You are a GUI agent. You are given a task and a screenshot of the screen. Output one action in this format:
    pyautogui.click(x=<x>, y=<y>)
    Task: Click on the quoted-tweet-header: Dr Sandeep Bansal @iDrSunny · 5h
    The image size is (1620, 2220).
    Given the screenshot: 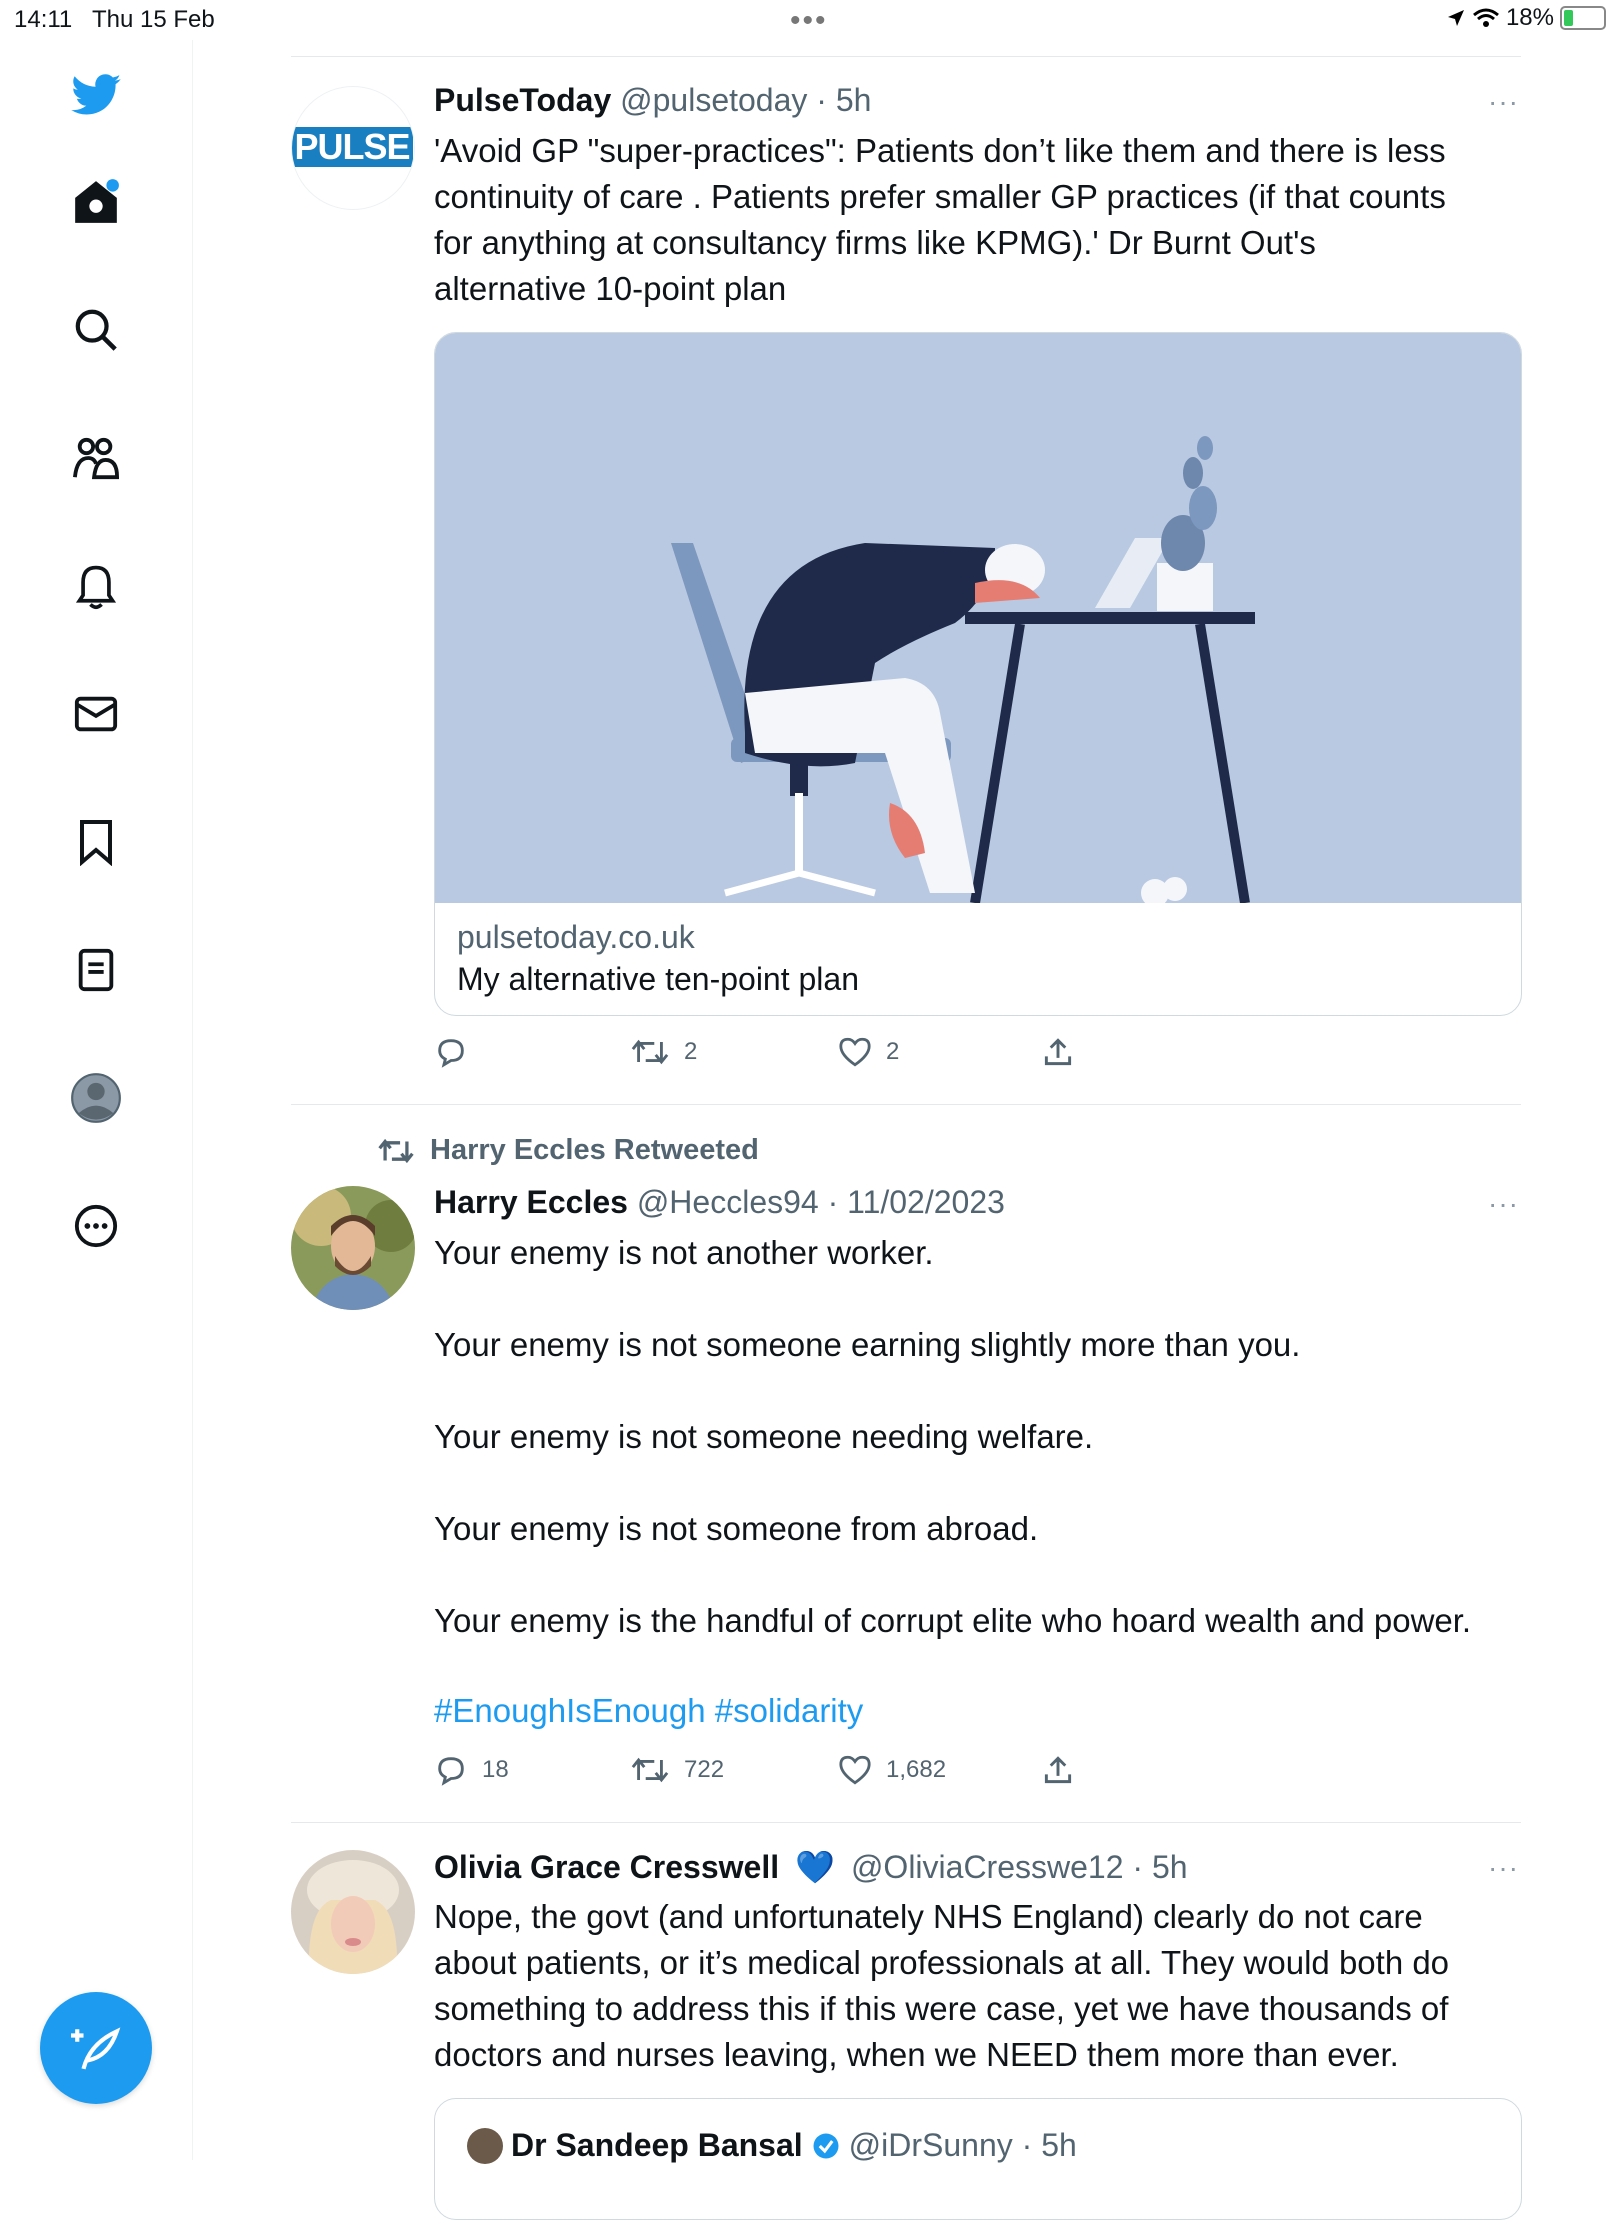 What is the action you would take?
    pyautogui.click(x=772, y=2145)
    